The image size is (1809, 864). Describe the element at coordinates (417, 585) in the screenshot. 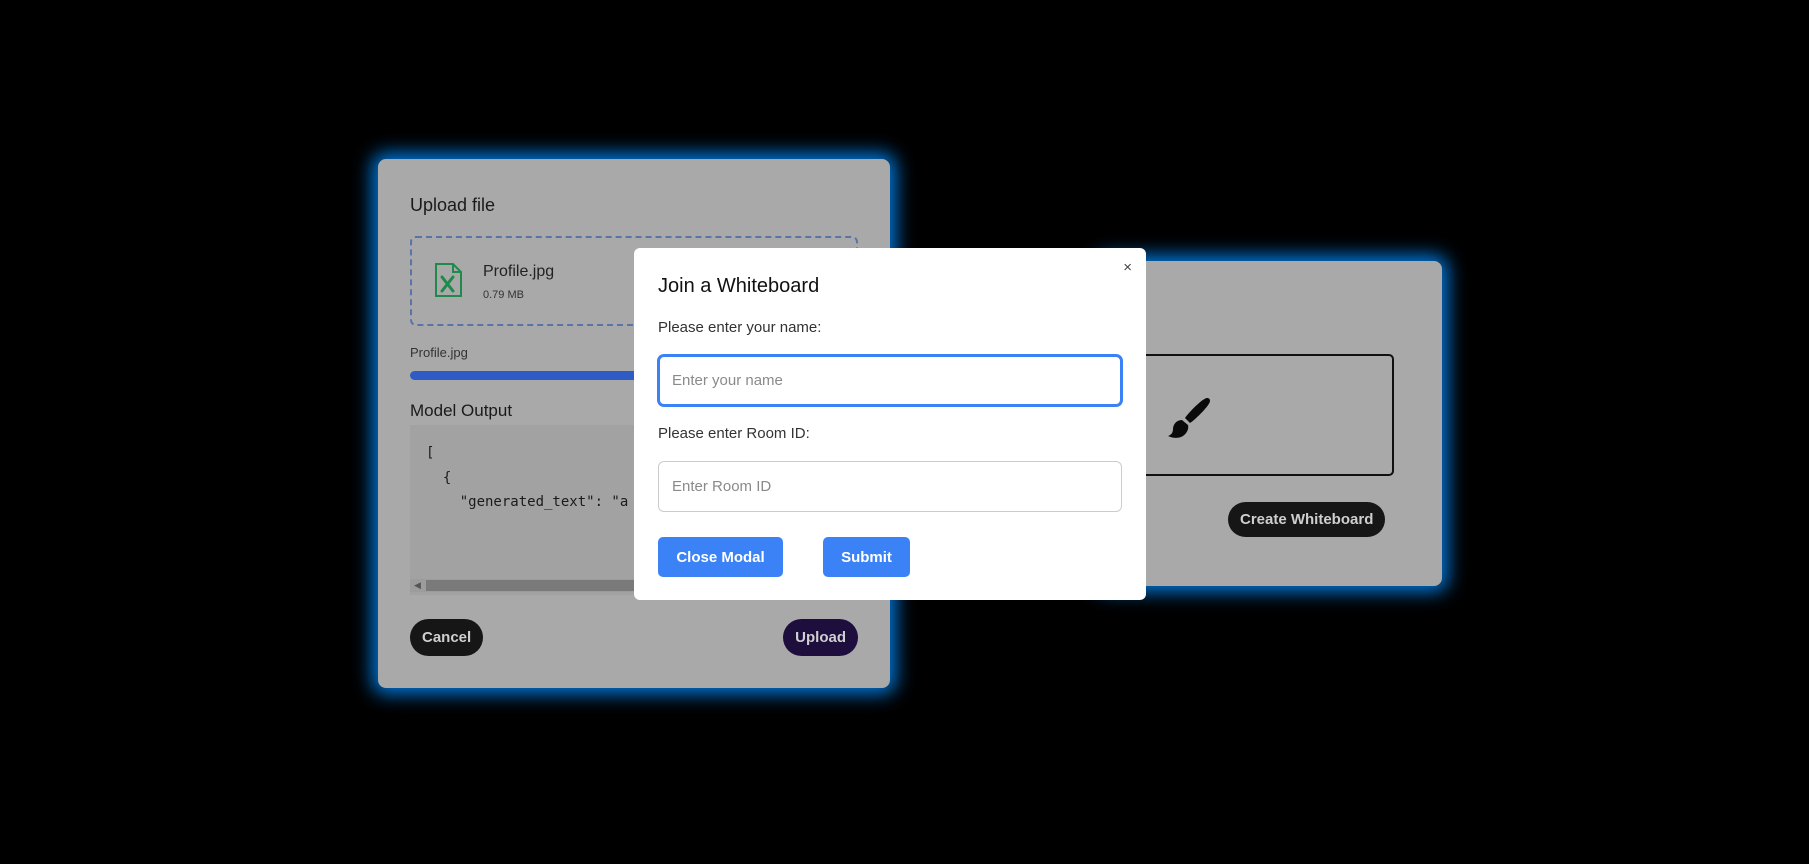

I see `scroll-left-arrow-icon: ◀` at that location.